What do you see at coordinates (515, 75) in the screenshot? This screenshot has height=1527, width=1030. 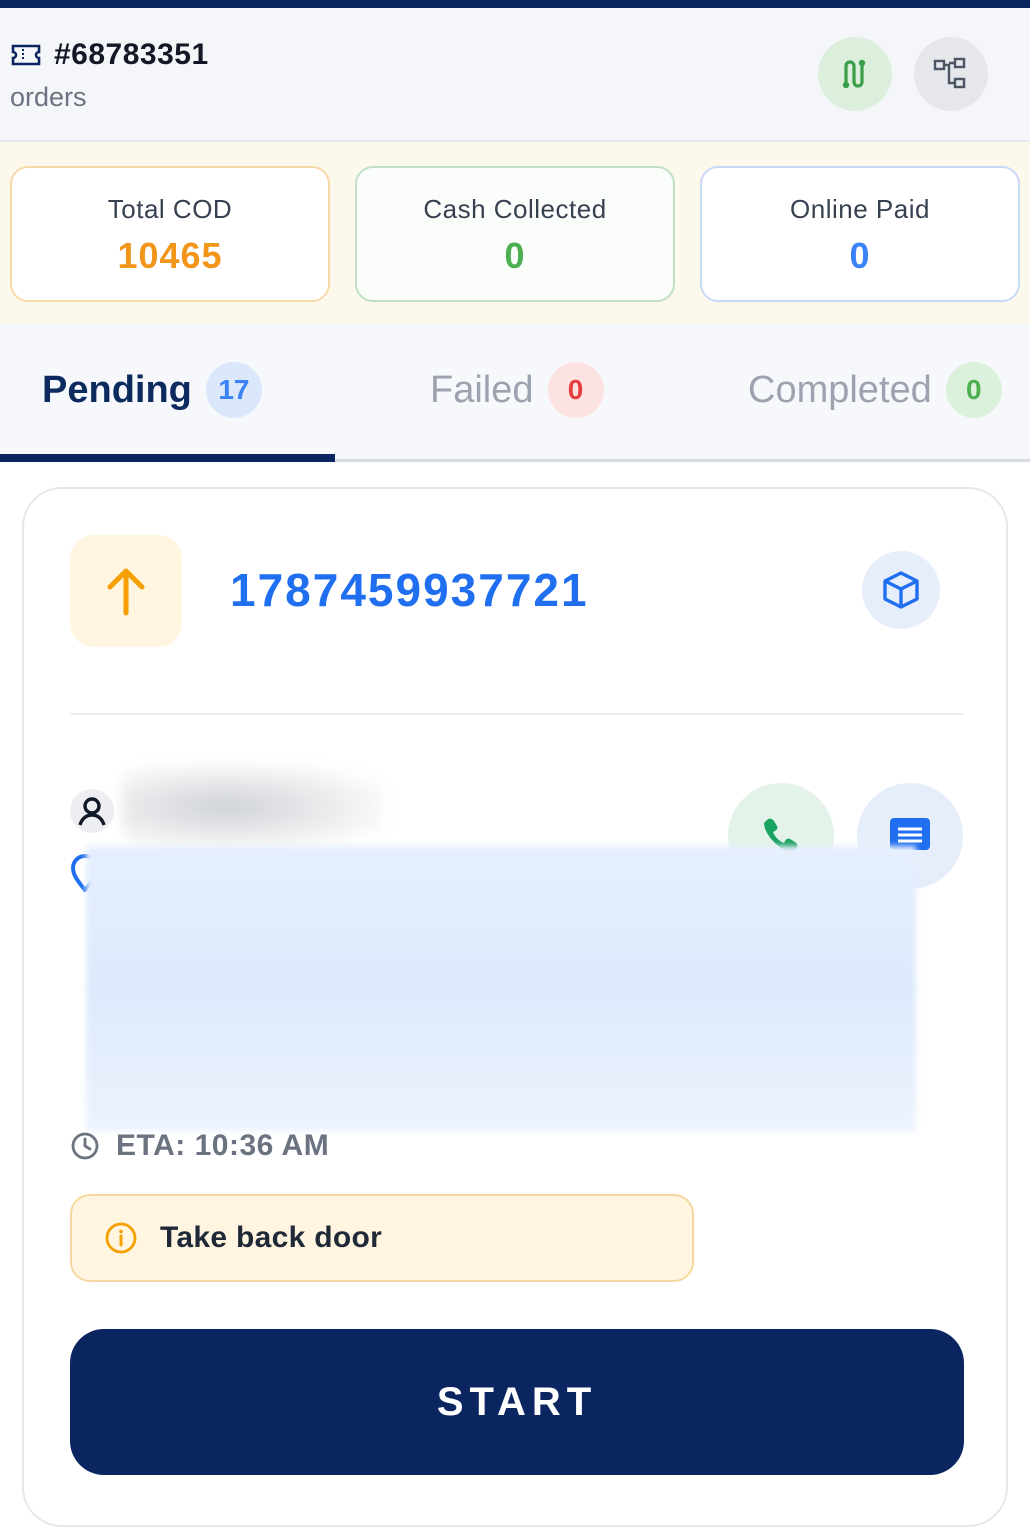 I see `route-header: #68783351 orders` at bounding box center [515, 75].